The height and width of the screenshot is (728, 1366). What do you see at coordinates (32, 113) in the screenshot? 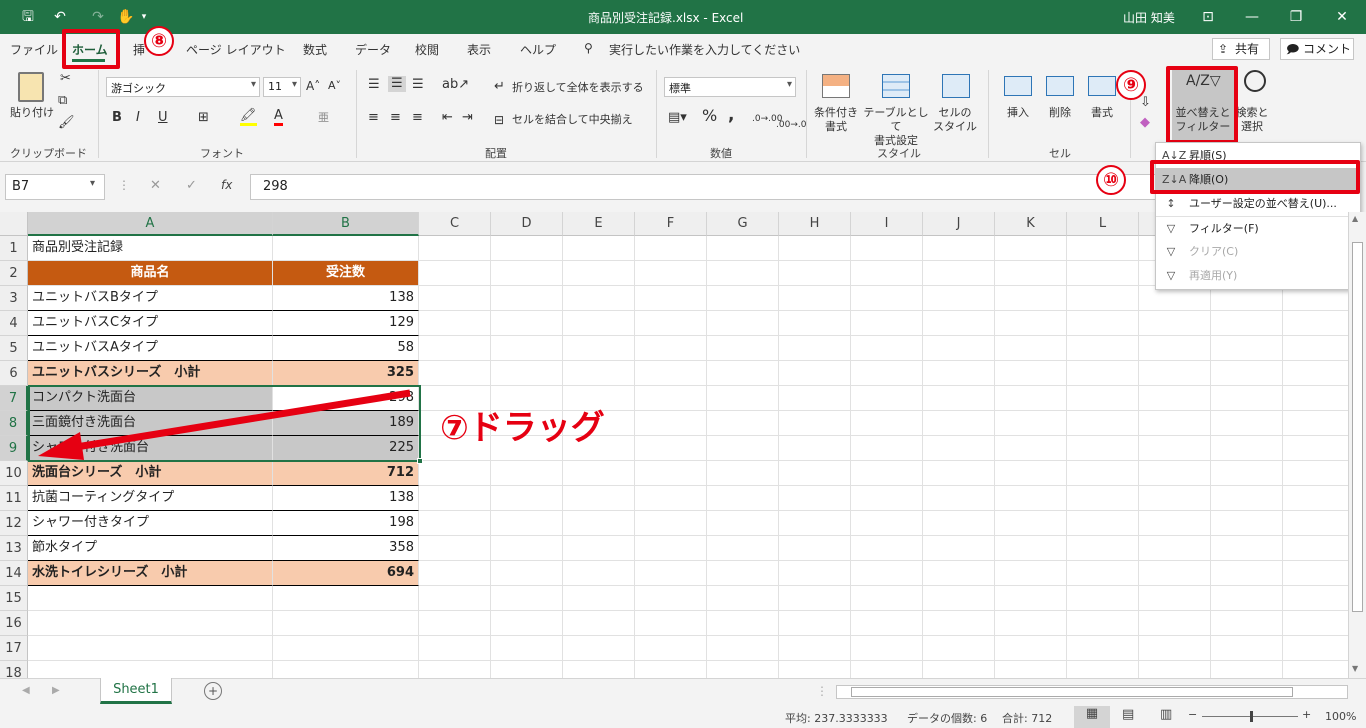
I see `paste-button: 貼り付け` at bounding box center [32, 113].